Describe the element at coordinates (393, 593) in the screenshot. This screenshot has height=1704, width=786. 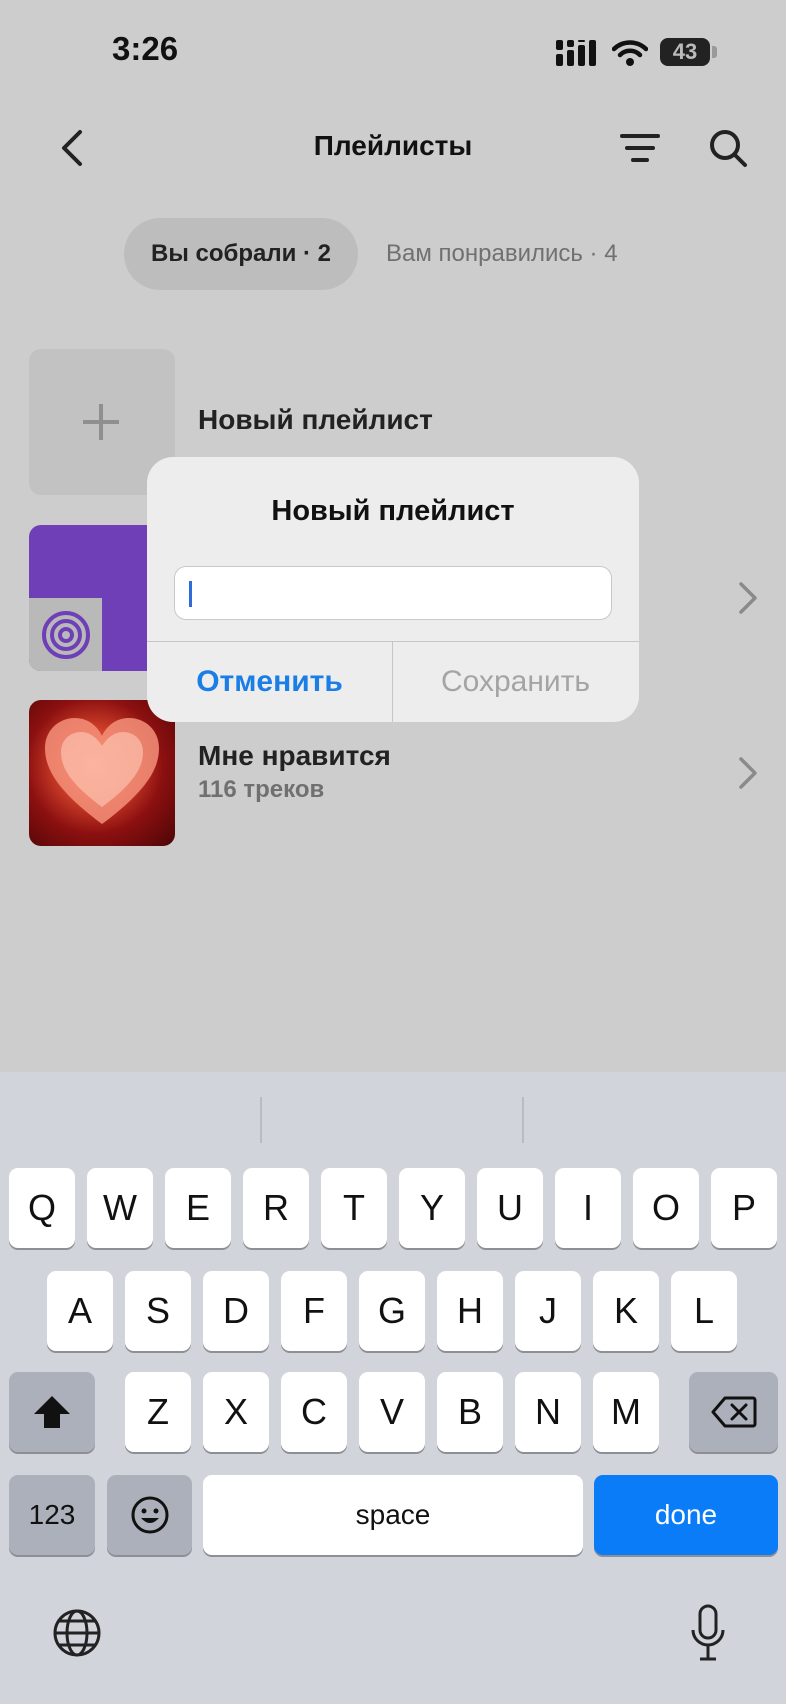
I see `playlist-name-input` at that location.